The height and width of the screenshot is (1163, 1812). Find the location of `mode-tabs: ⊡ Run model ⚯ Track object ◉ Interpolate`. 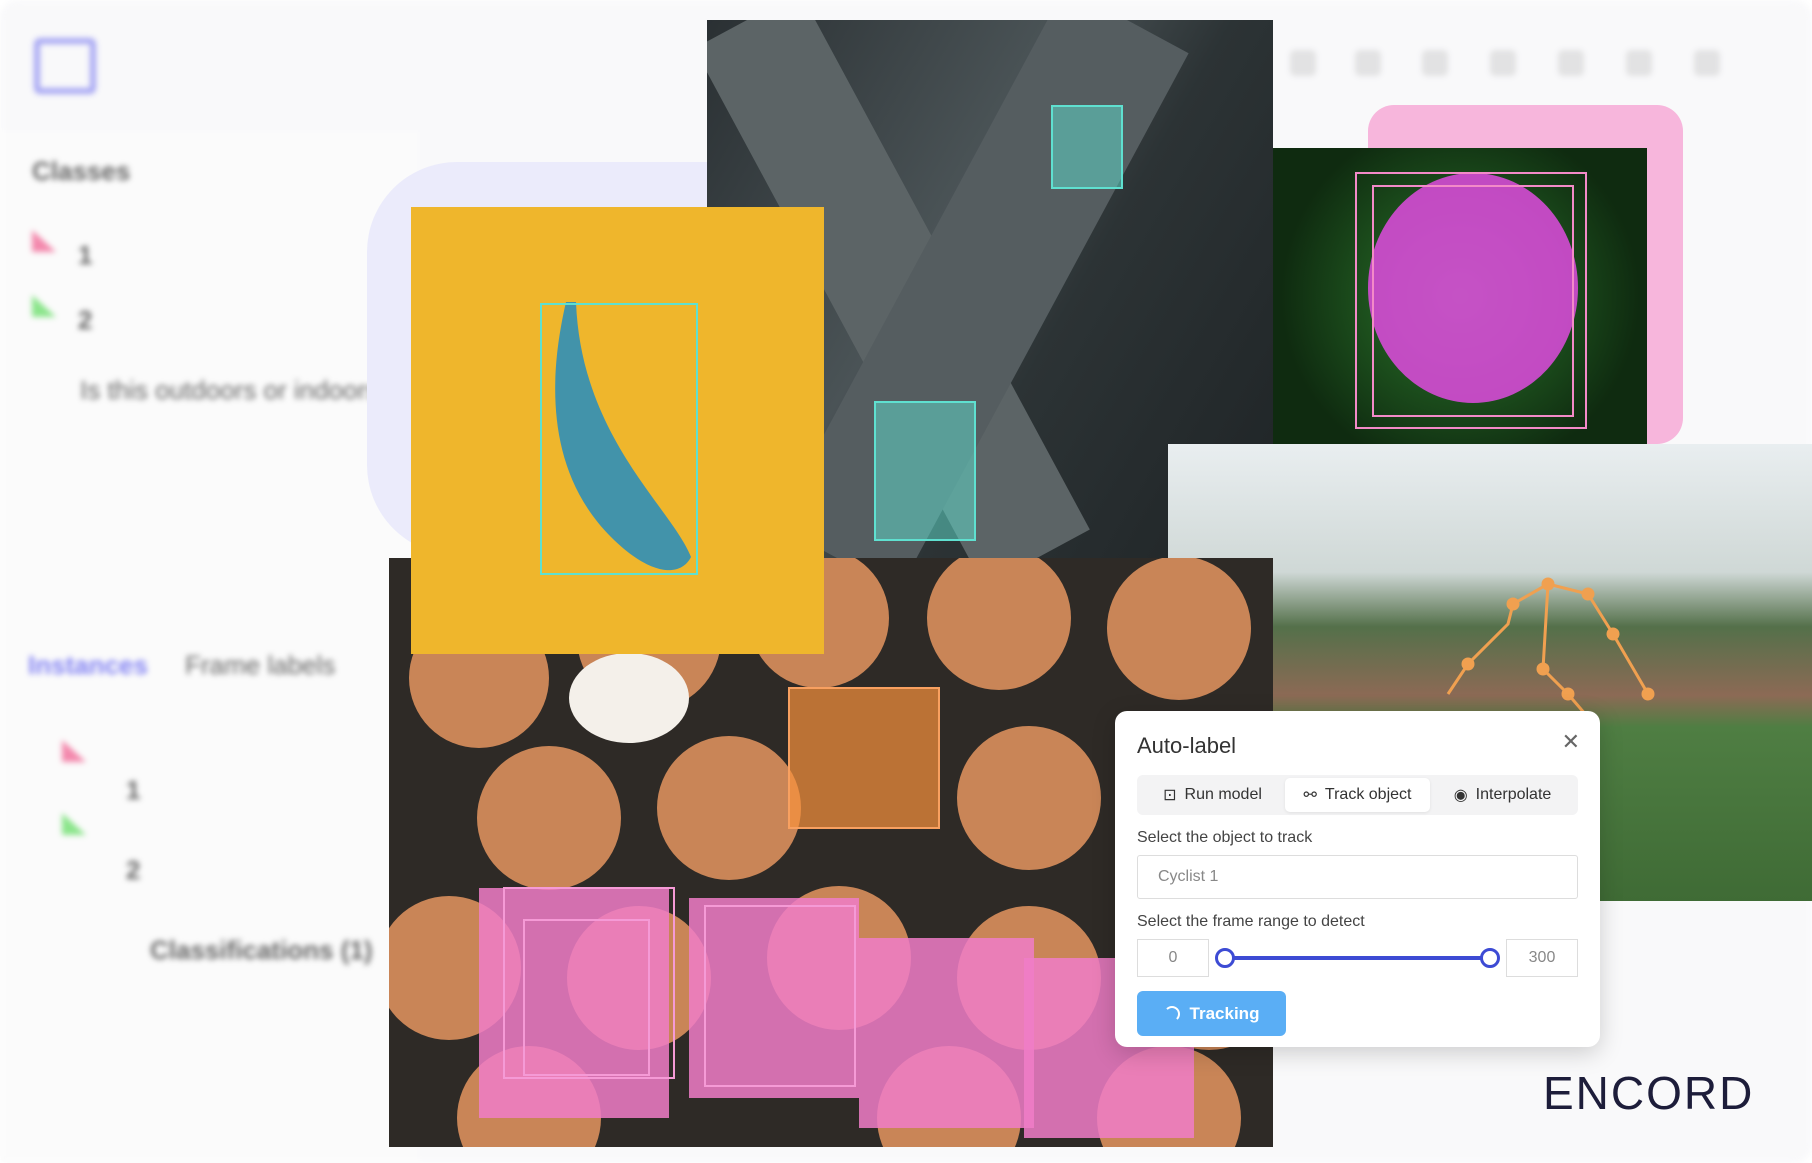

mode-tabs: ⊡ Run model ⚯ Track object ◉ Interpolate is located at coordinates (1357, 795).